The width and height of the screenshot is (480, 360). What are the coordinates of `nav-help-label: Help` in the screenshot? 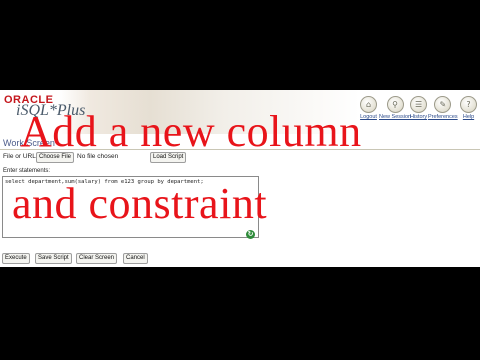 It's located at (468, 117).